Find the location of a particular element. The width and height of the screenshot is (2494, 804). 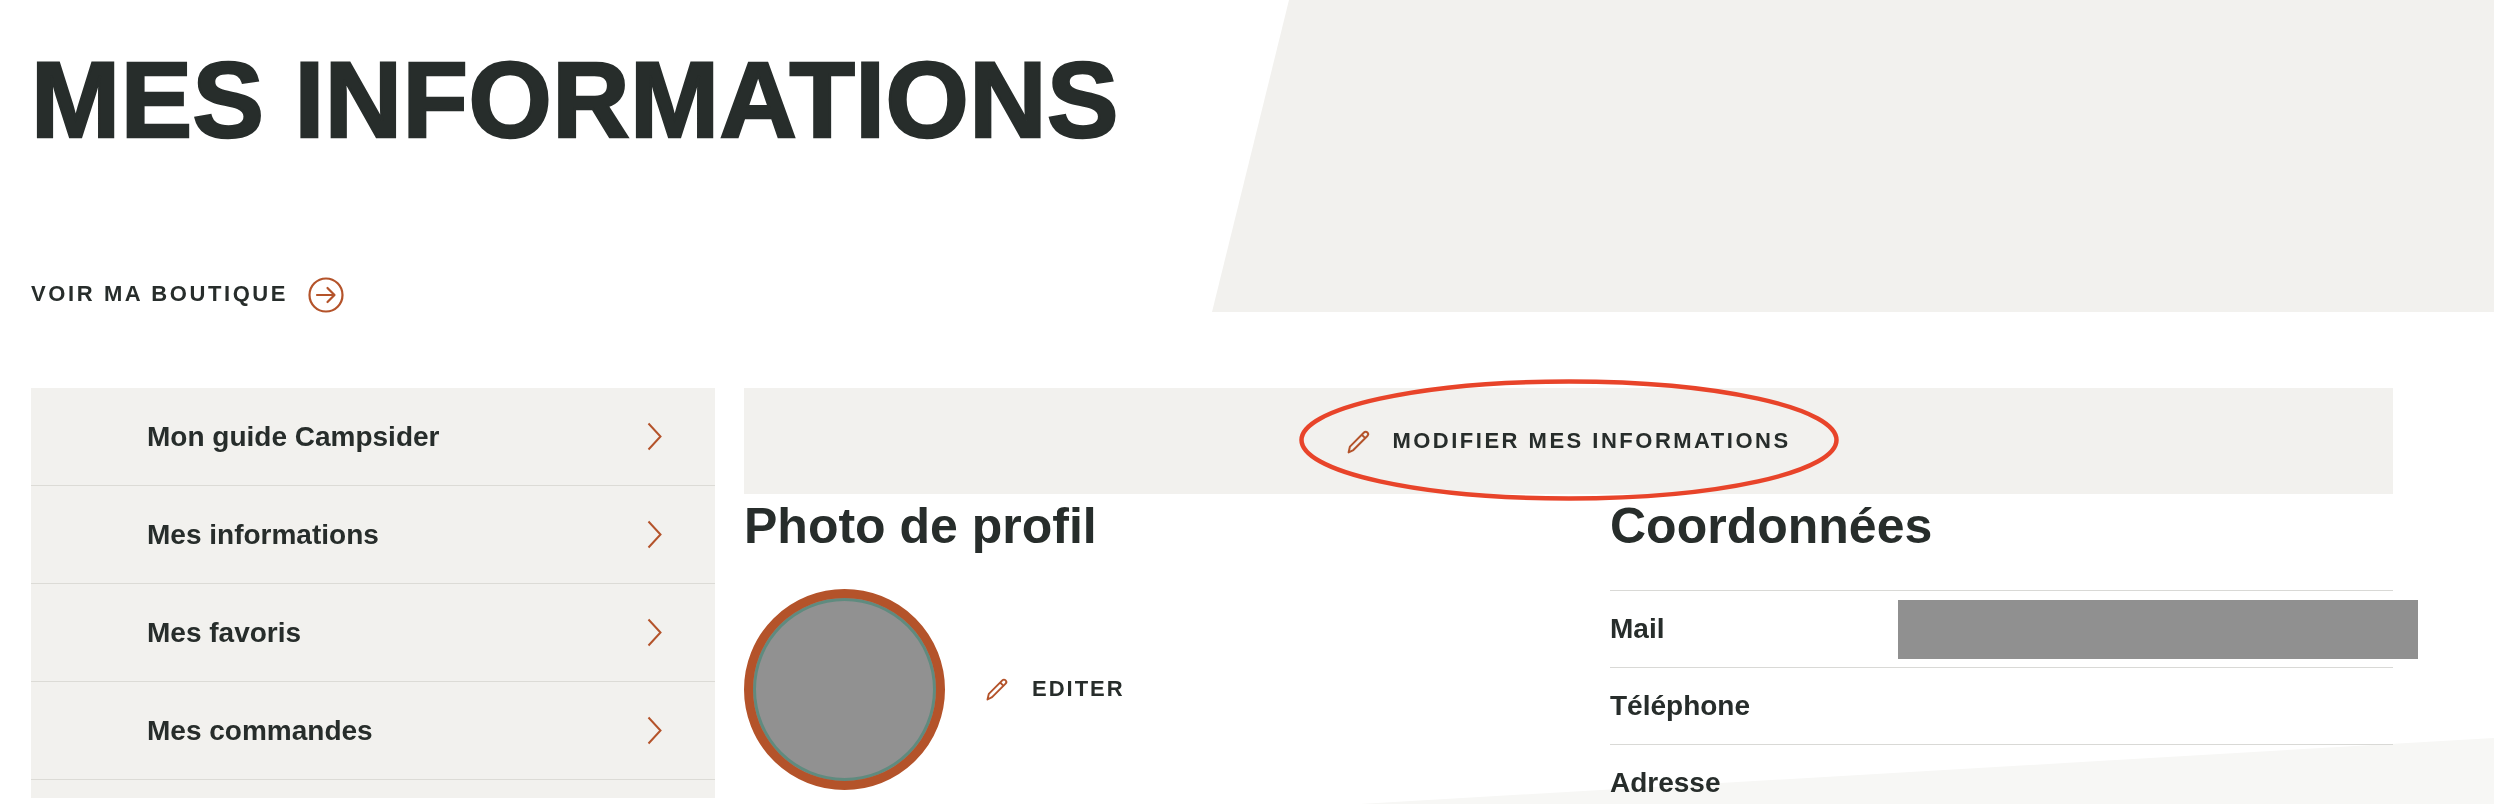

field-label: Adresse is located at coordinates (1666, 783).